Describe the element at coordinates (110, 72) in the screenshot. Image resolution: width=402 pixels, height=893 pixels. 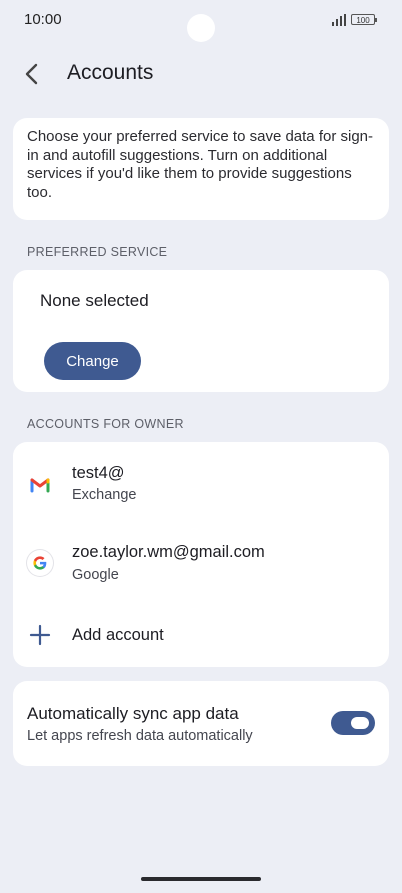
I see `page-title: Accounts` at that location.